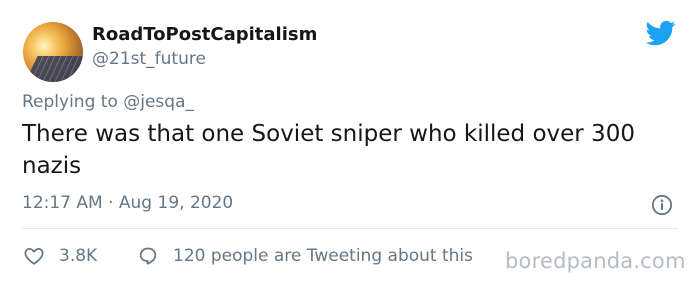 This screenshot has width=700, height=284. Describe the element at coordinates (350, 228) in the screenshot. I see `divider` at that location.